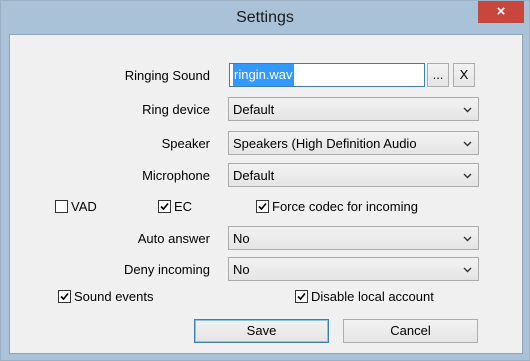 This screenshot has width=530, height=361. I want to click on title-bar: Settings ×, so click(265, 17).